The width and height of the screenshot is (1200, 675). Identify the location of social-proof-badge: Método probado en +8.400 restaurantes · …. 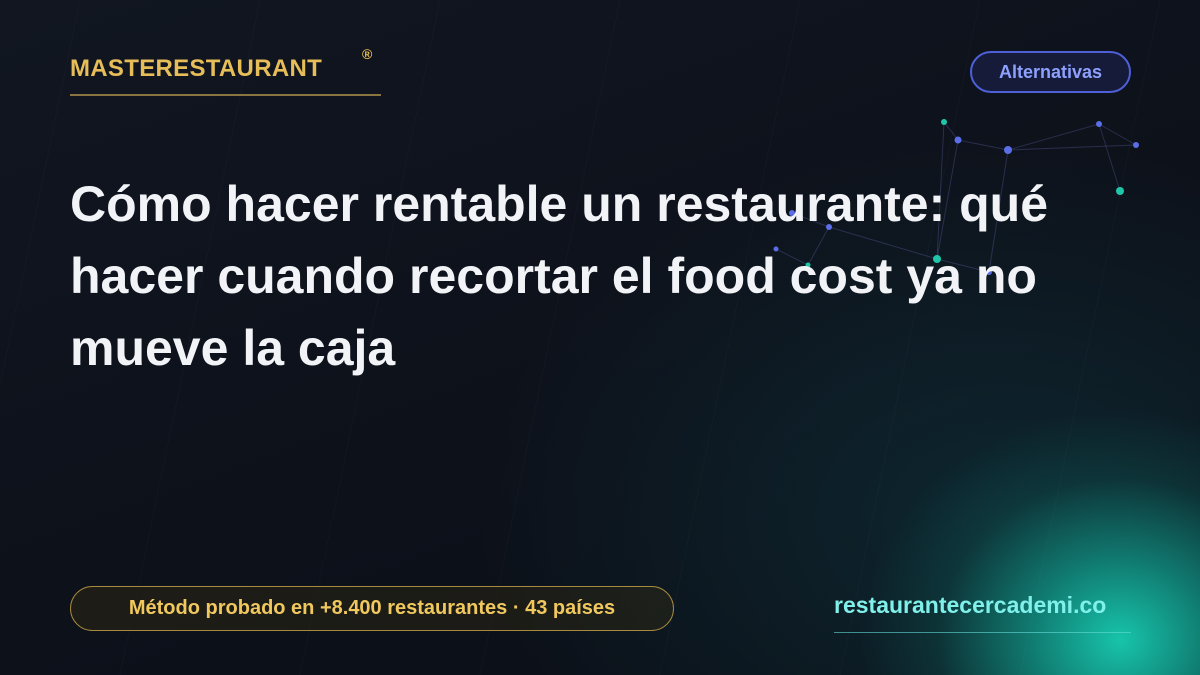
(372, 608).